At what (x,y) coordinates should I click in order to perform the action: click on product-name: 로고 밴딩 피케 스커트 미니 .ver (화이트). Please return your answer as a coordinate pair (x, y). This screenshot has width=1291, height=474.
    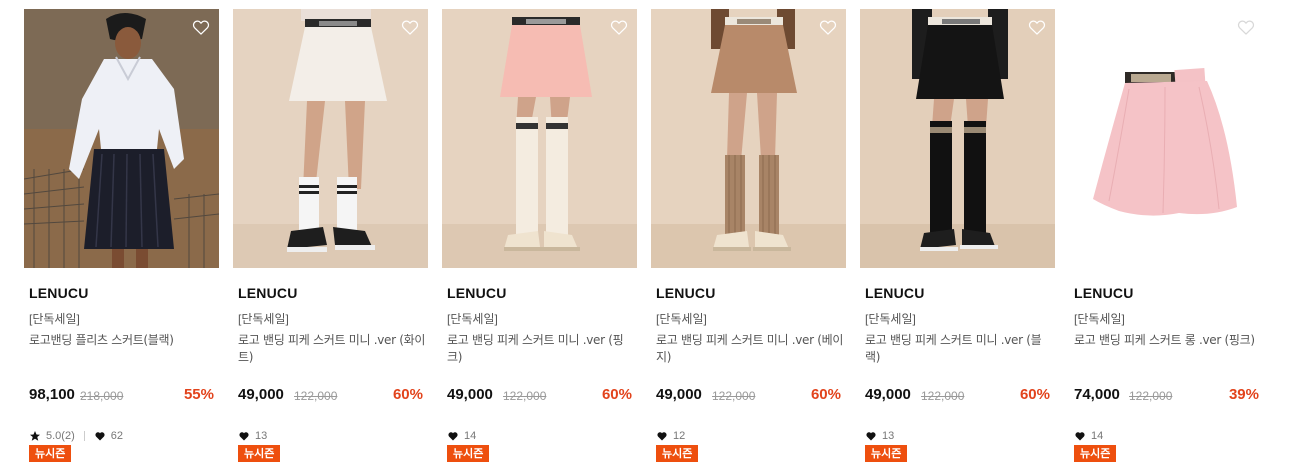
    Looking at the image, I should click on (332, 349).